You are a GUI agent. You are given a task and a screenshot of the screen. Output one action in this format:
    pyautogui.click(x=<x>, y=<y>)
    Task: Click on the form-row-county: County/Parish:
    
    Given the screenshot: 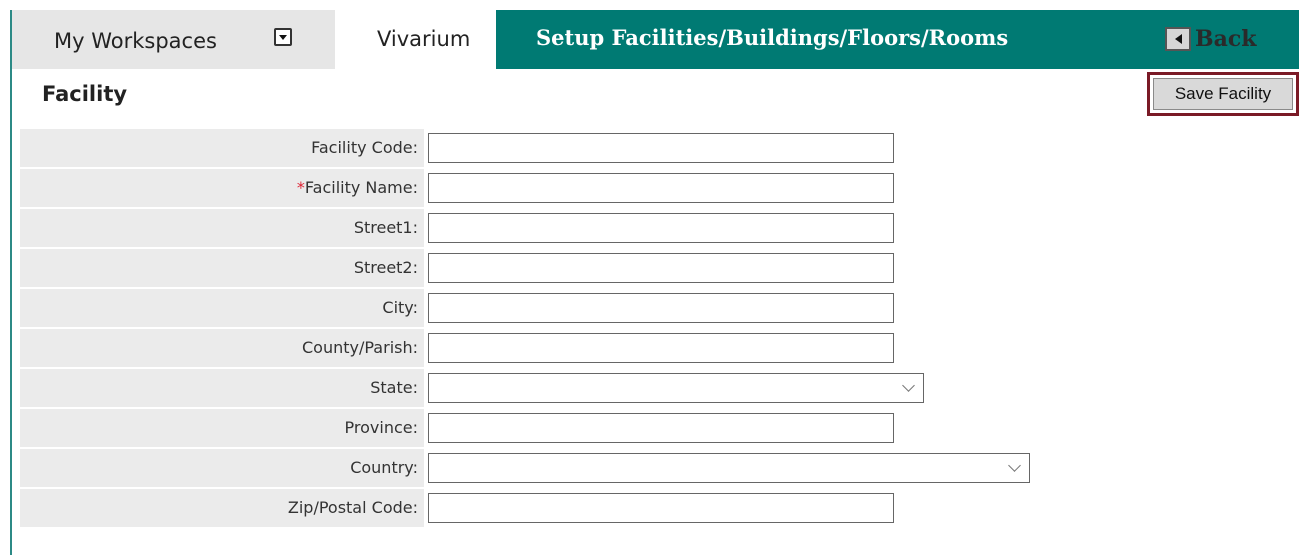 What is the action you would take?
    pyautogui.click(x=659, y=348)
    